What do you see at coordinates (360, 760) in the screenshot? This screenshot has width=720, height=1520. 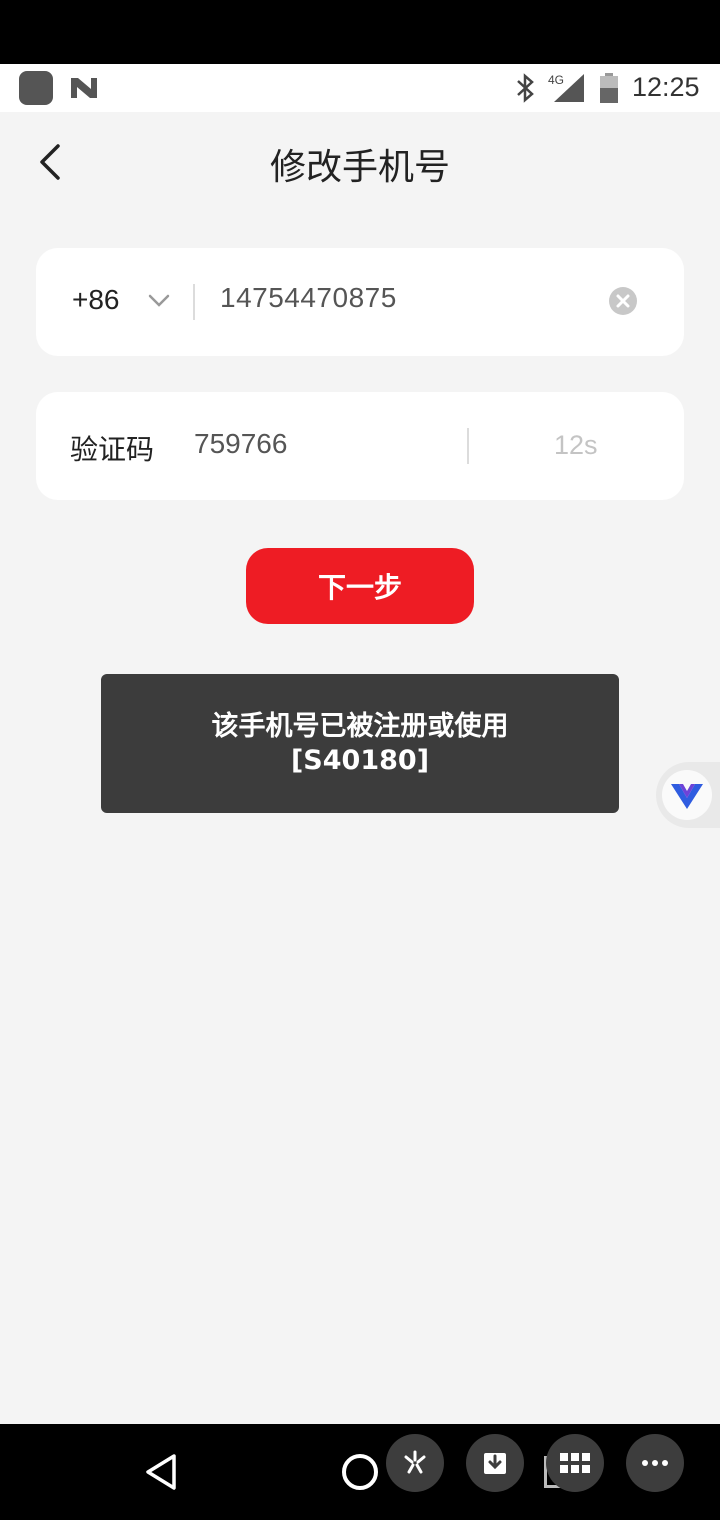 I see `toast-error-code: [S40180]` at bounding box center [360, 760].